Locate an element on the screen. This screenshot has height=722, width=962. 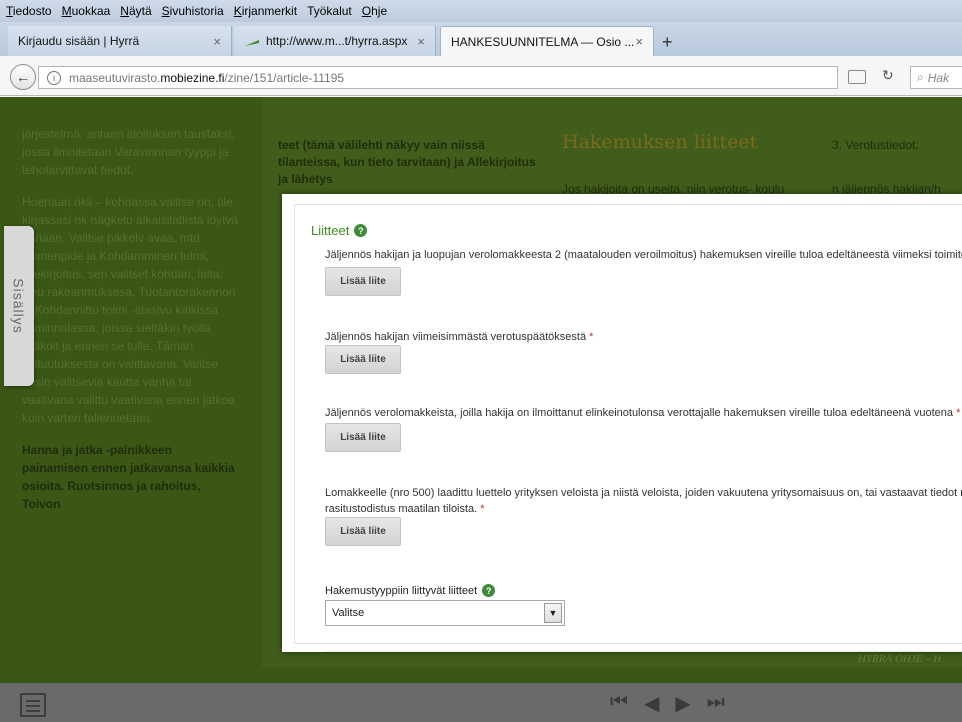
search-input: ⌕ Hak is located at coordinates (936, 77).